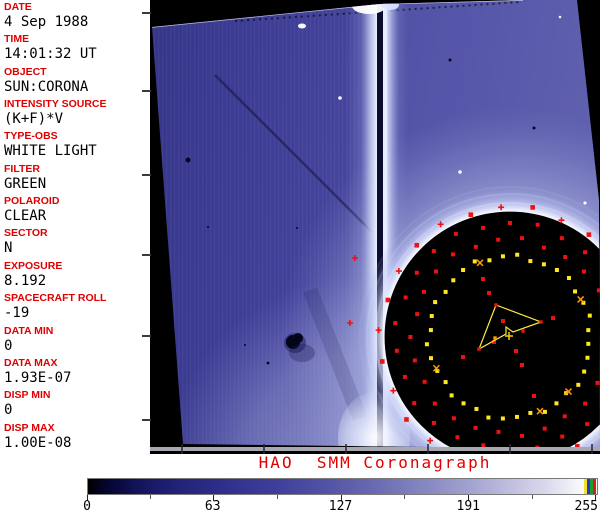  I want to click on metadata-label: INTENSITY SOURCE, so click(55, 104).